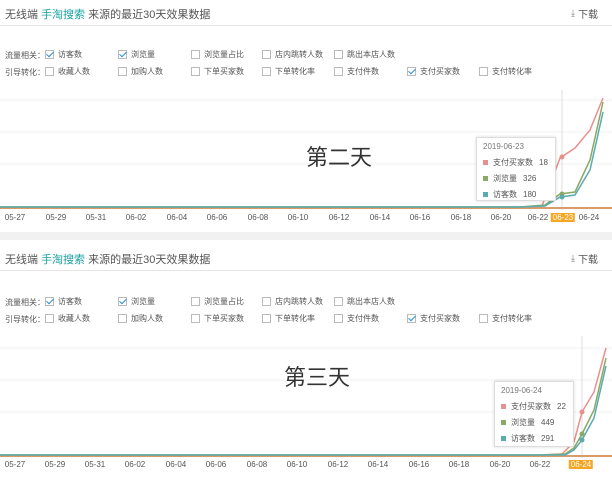 The height and width of the screenshot is (480, 612). Describe the element at coordinates (540, 464) in the screenshot. I see `x-tick: 06-22` at that location.